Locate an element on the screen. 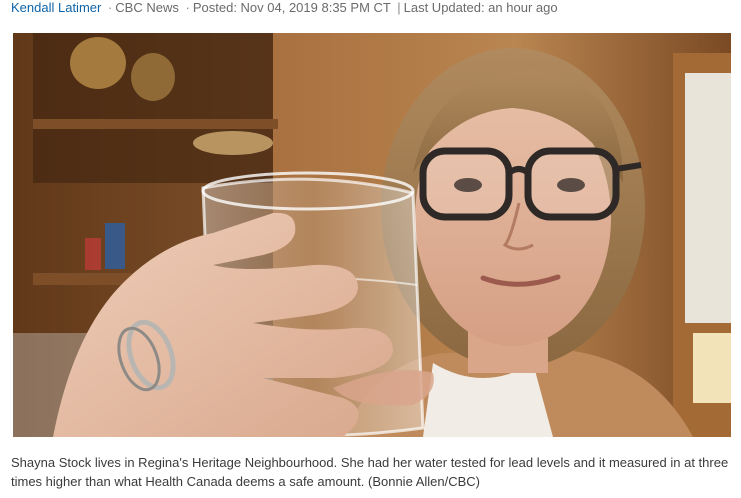 Image resolution: width=741 pixels, height=498 pixels. author-link: Kendall Latimer is located at coordinates (56, 7).